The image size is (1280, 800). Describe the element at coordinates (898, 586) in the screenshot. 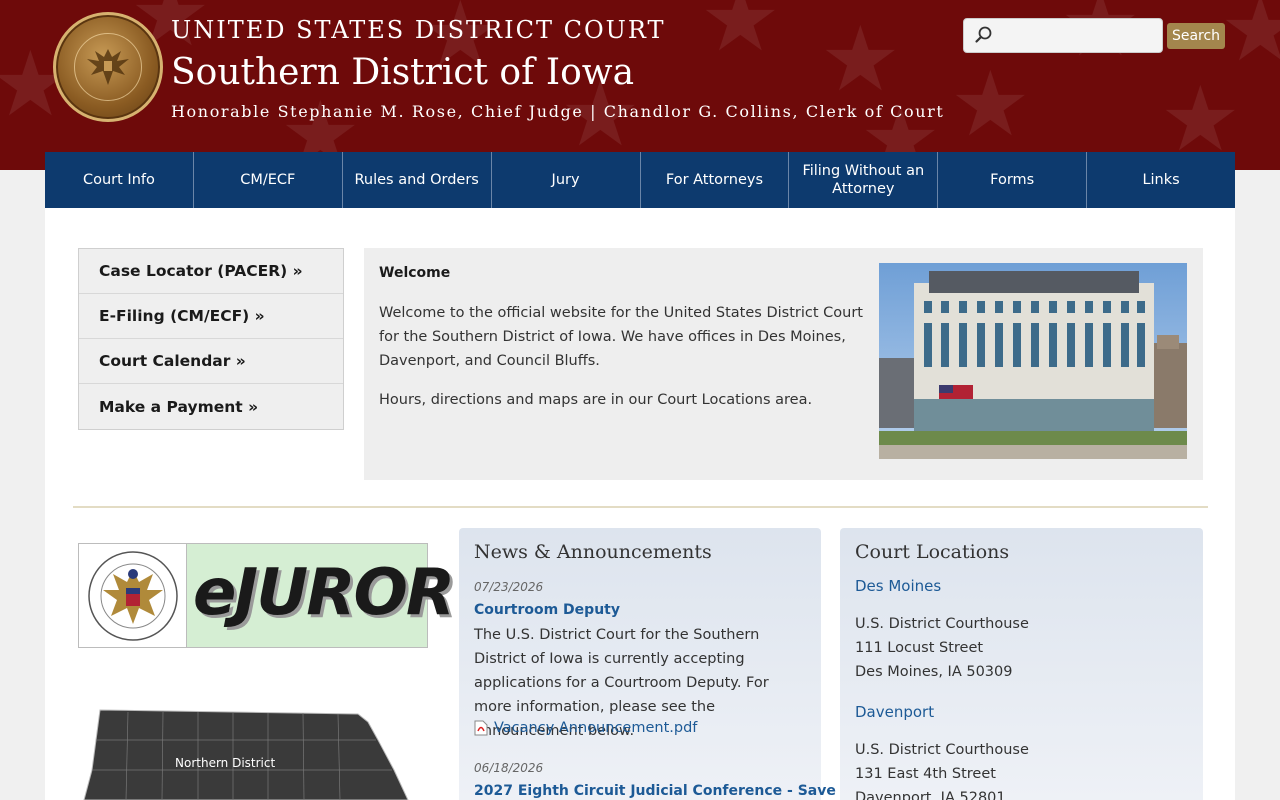

I see `location-link-des-moines: Des Moines` at that location.